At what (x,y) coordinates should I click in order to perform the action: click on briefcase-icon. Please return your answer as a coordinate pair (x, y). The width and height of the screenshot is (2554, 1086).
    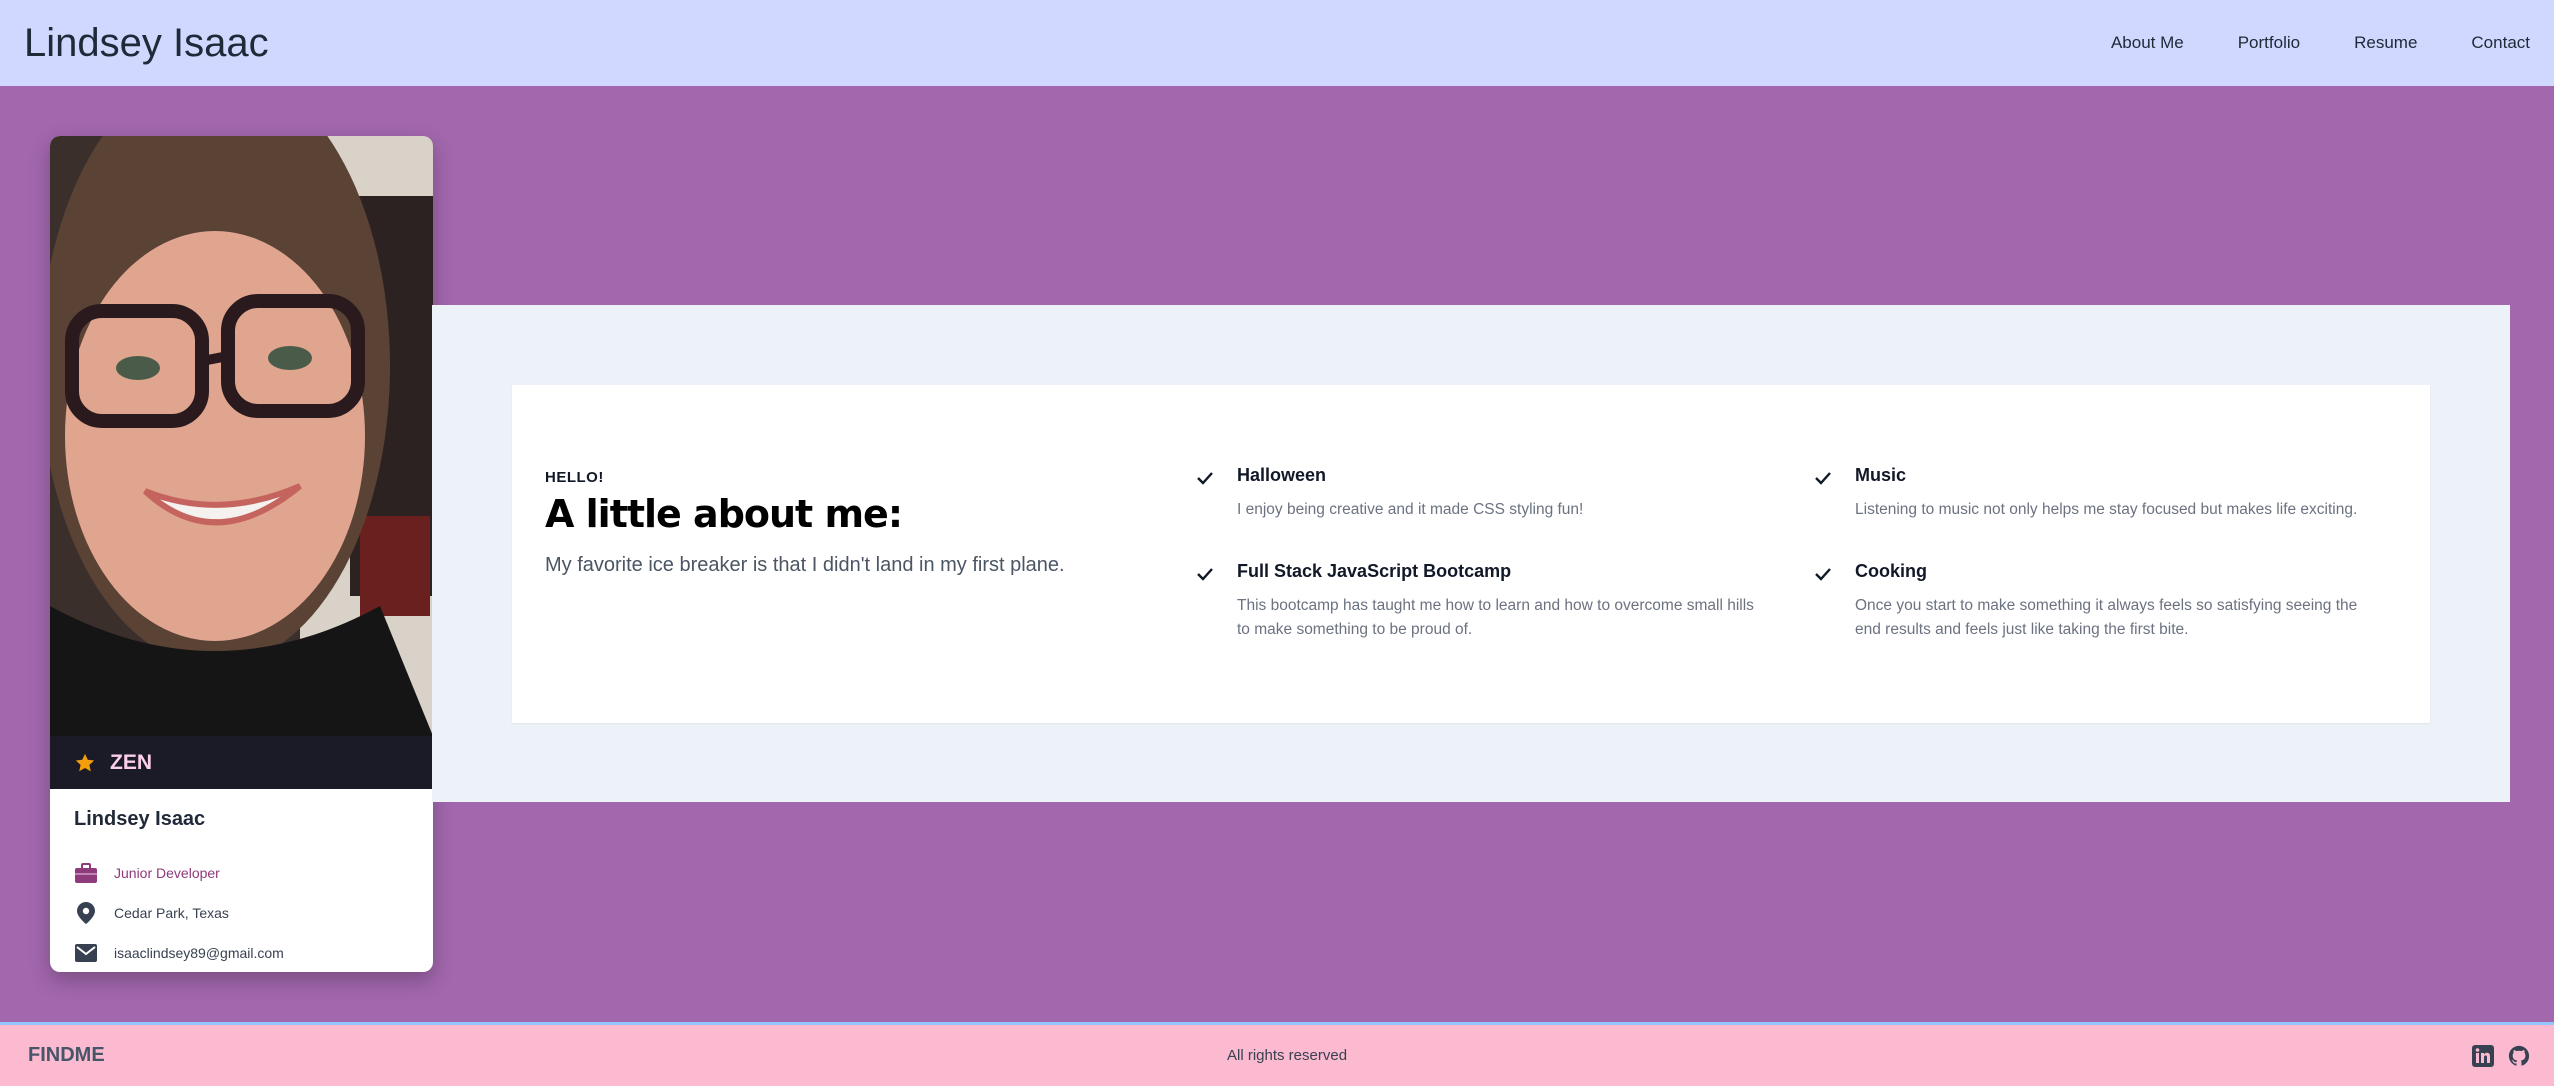
    Looking at the image, I should click on (86, 873).